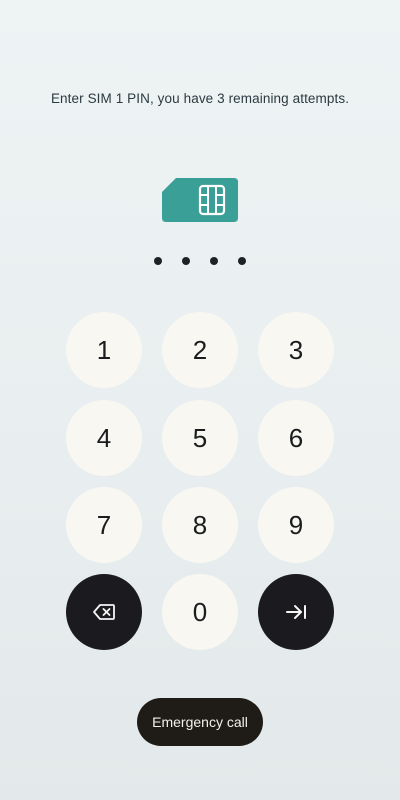 This screenshot has width=400, height=800. What do you see at coordinates (200, 525) in the screenshot?
I see `key-8: 8` at bounding box center [200, 525].